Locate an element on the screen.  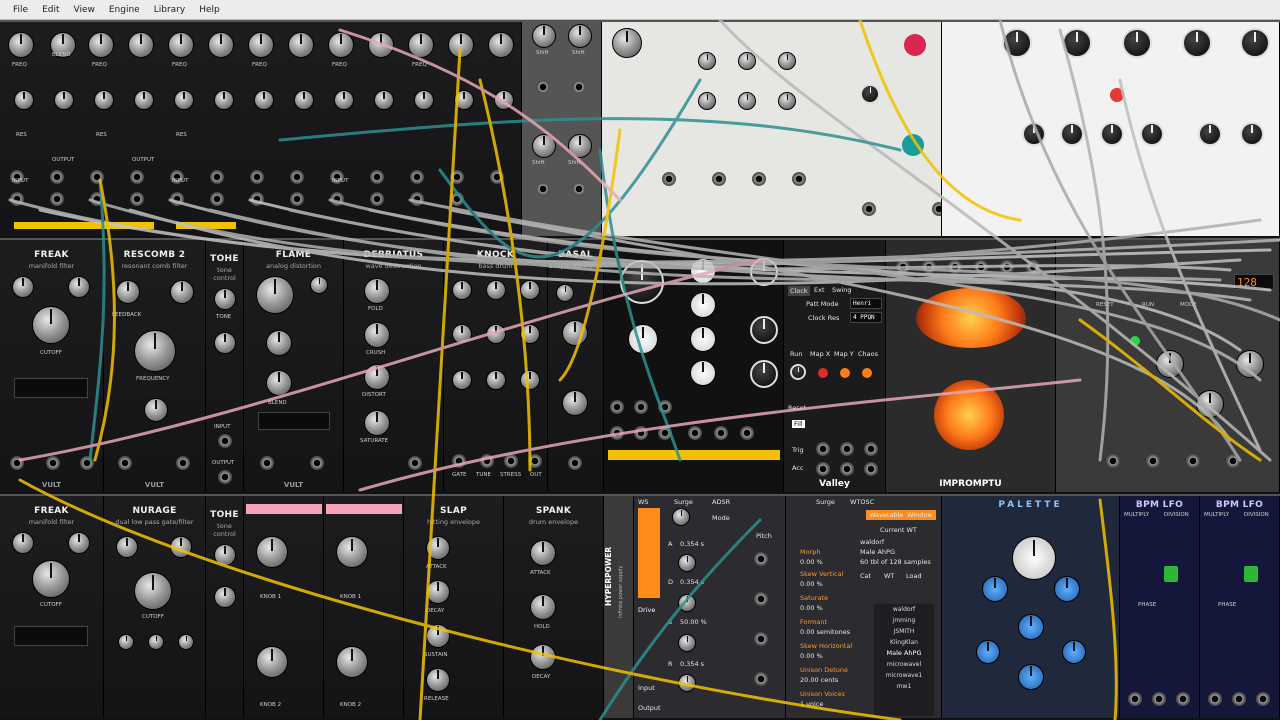
menu-edit: Edit is located at coordinates (50, 10).